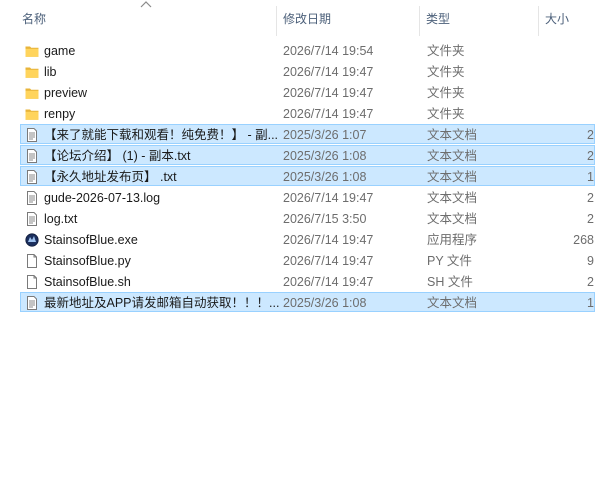 This screenshot has height=478, width=599. I want to click on file-row: preview 2026/7/14 19:47 文件夹, so click(307, 92).